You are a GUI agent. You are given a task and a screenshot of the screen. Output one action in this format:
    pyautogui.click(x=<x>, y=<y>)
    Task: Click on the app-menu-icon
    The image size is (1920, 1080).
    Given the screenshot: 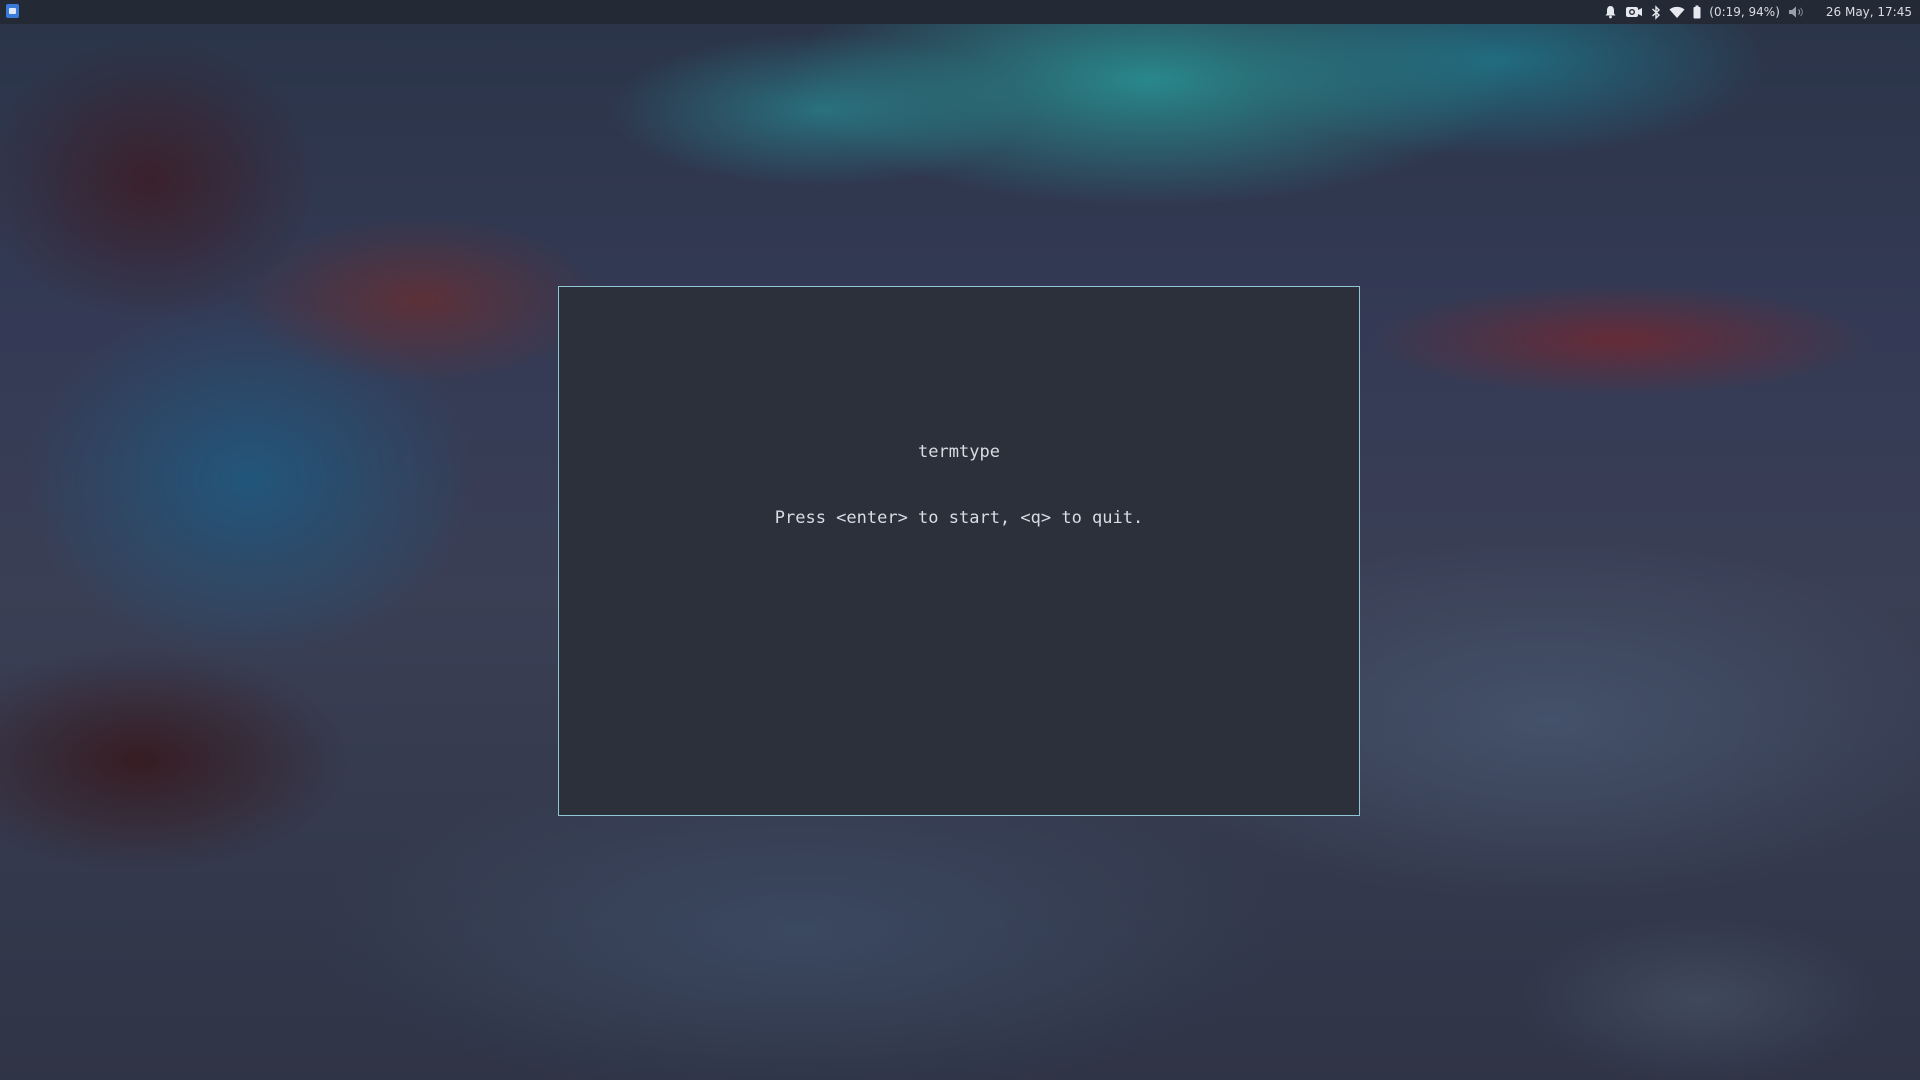 What is the action you would take?
    pyautogui.click(x=12, y=11)
    